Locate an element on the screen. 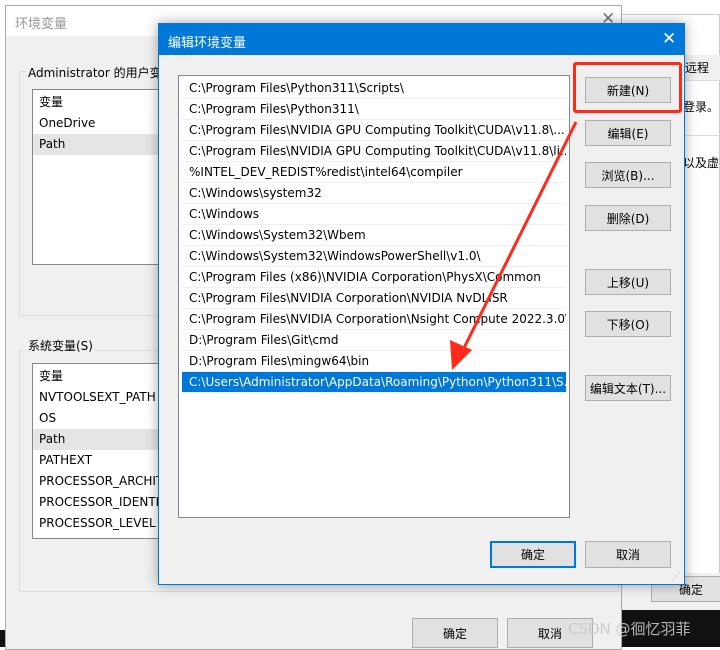  arrow-annotation is located at coordinates (514, 245).